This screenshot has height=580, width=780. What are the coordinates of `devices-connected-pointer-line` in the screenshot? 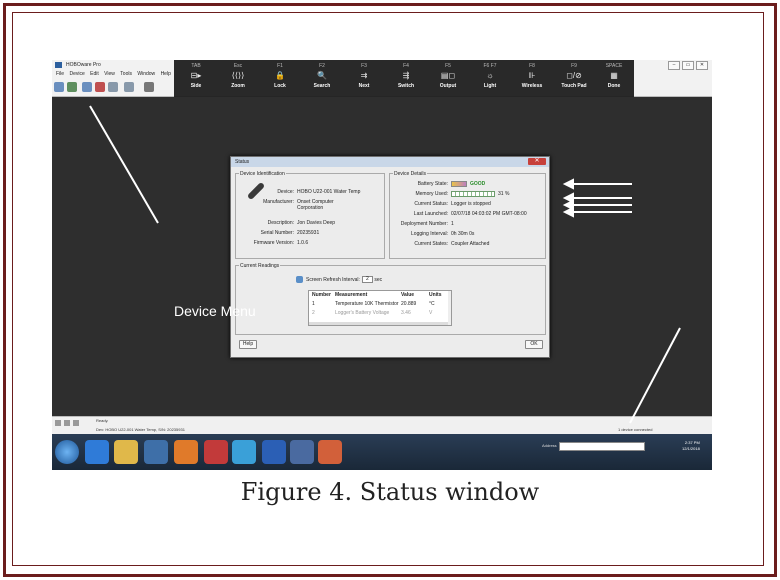 It's located at (655, 375).